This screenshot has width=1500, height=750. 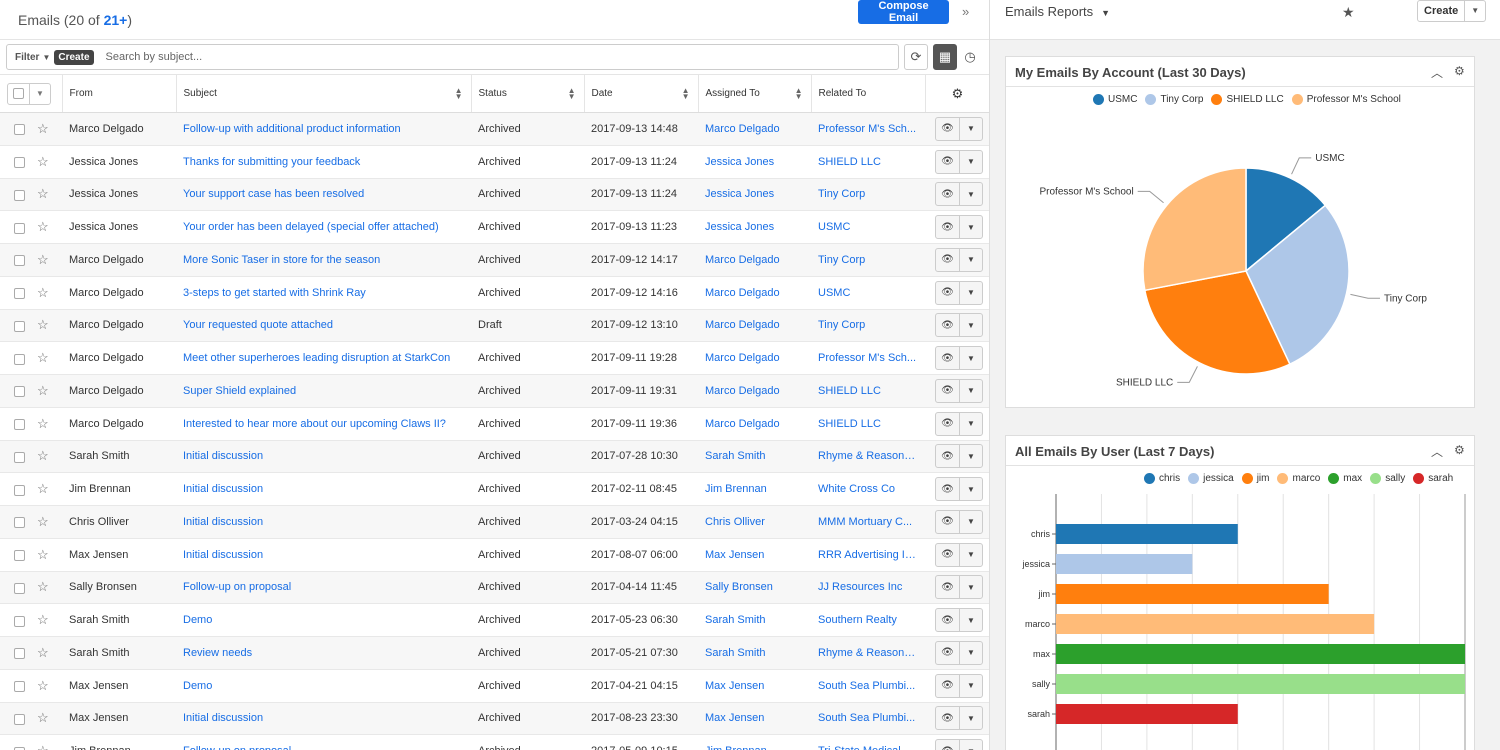 I want to click on cell-subject-link: Review needs, so click(x=323, y=653).